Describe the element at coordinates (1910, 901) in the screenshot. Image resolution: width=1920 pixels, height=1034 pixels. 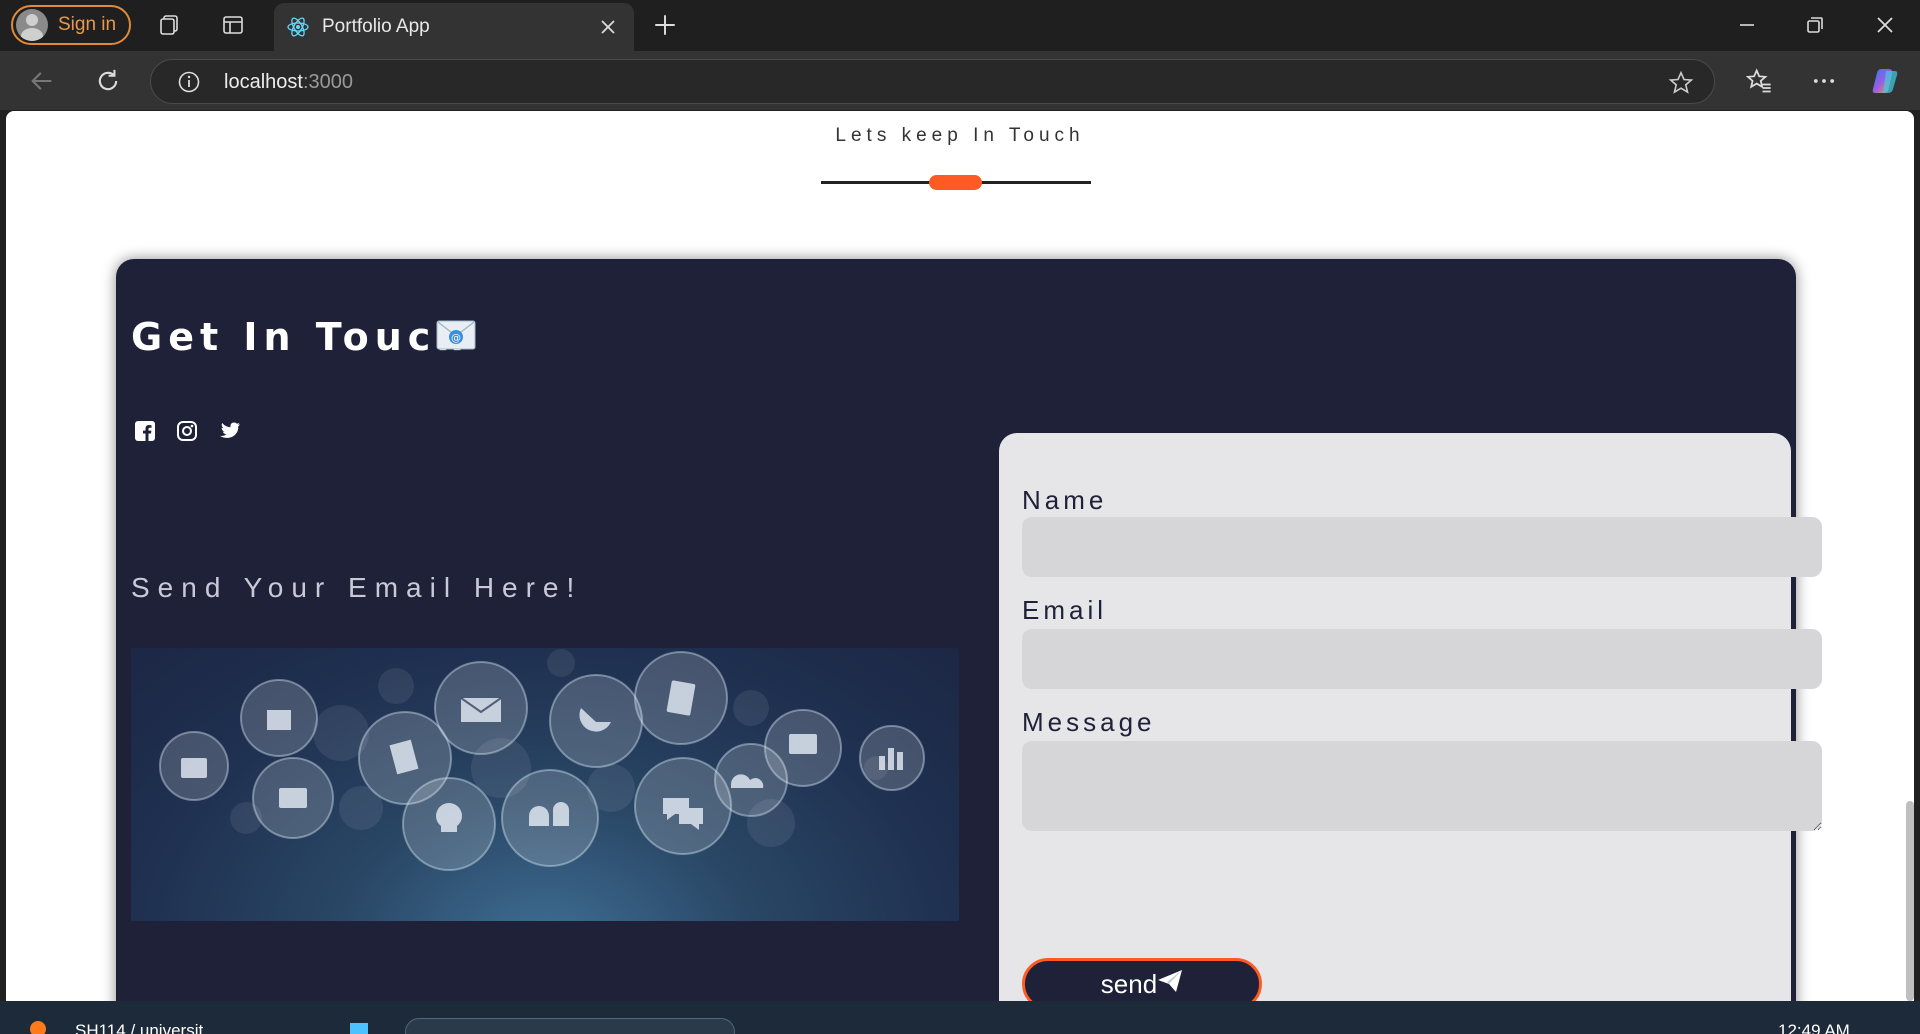
I see `page-scrollbar` at that location.